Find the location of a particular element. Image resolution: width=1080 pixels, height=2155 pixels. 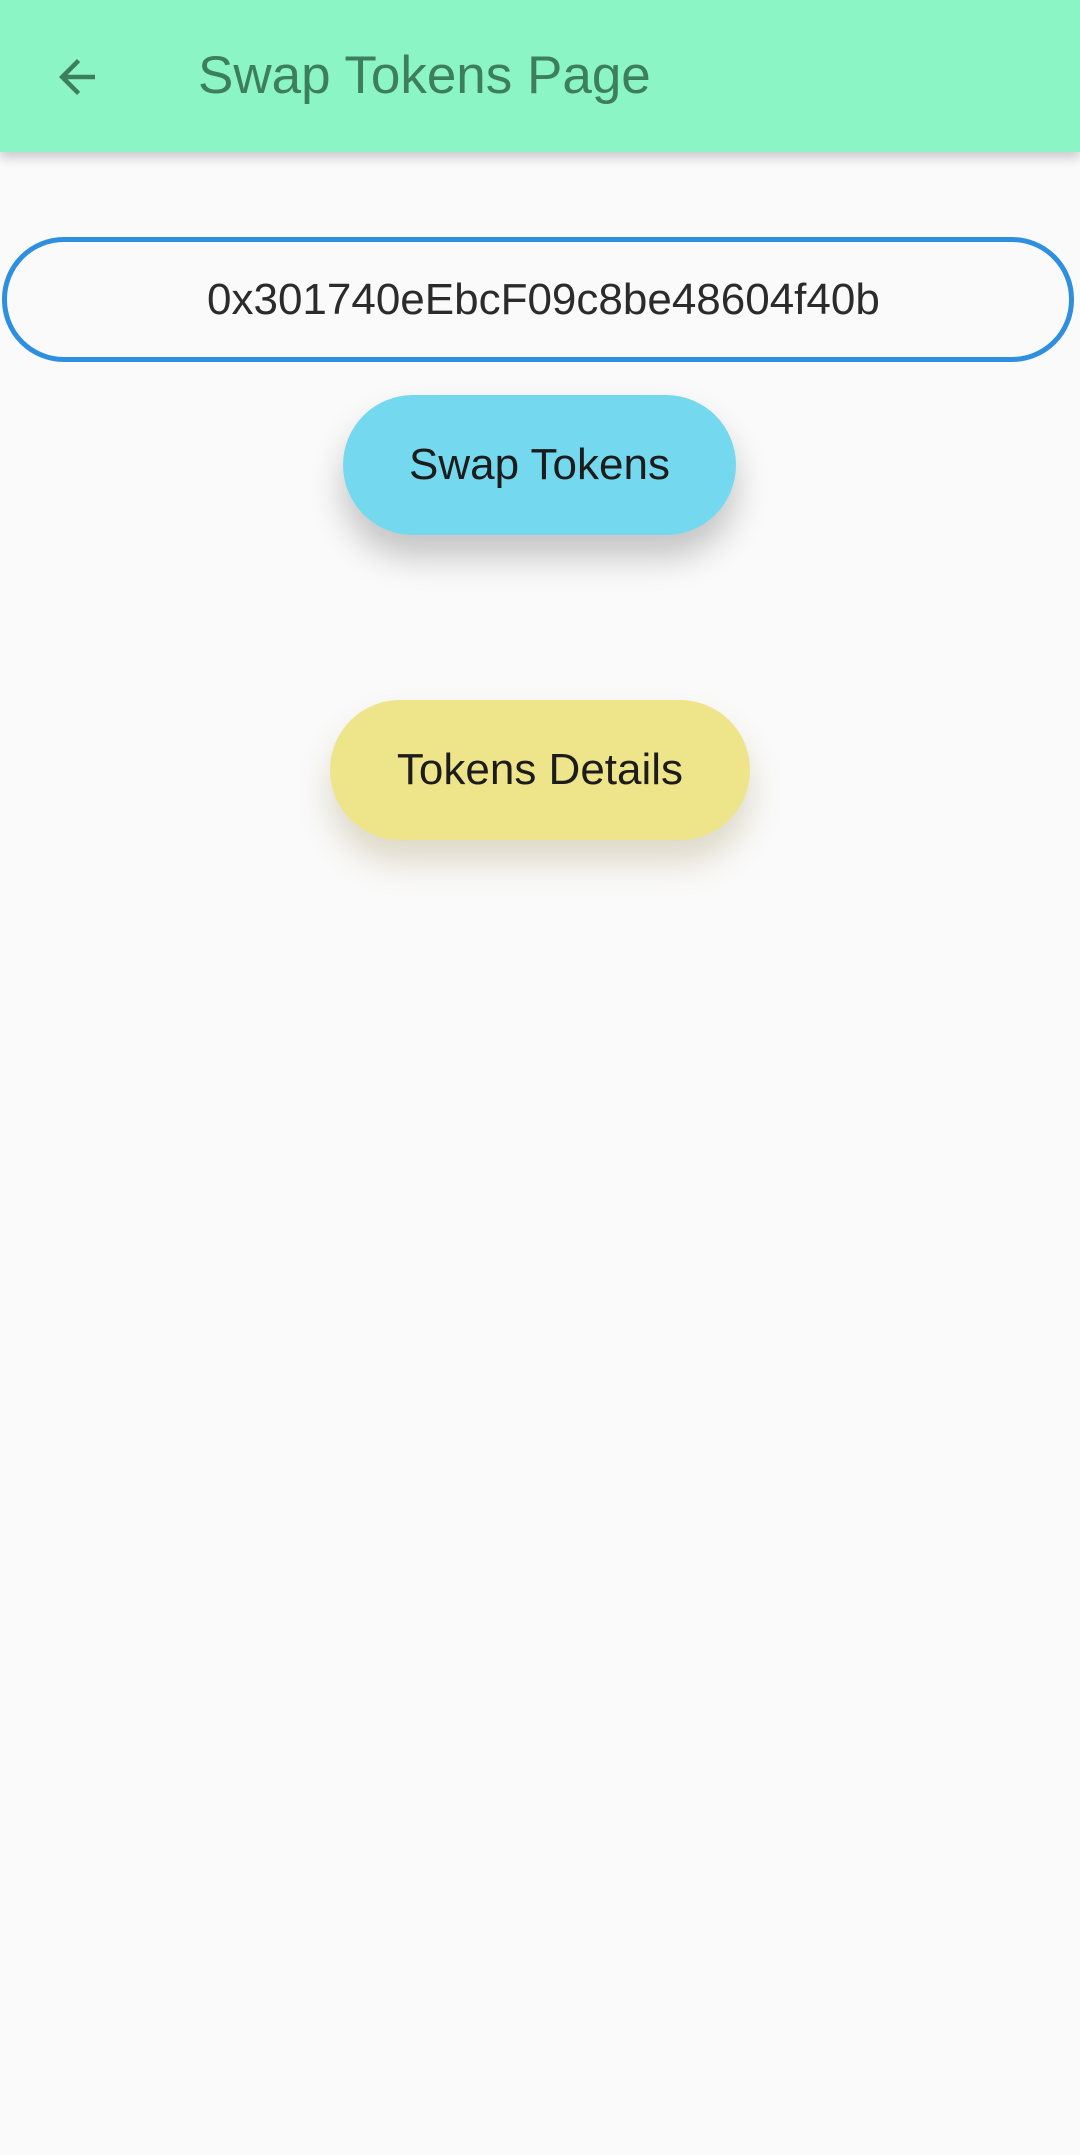

arrow-back-icon is located at coordinates (77, 77).